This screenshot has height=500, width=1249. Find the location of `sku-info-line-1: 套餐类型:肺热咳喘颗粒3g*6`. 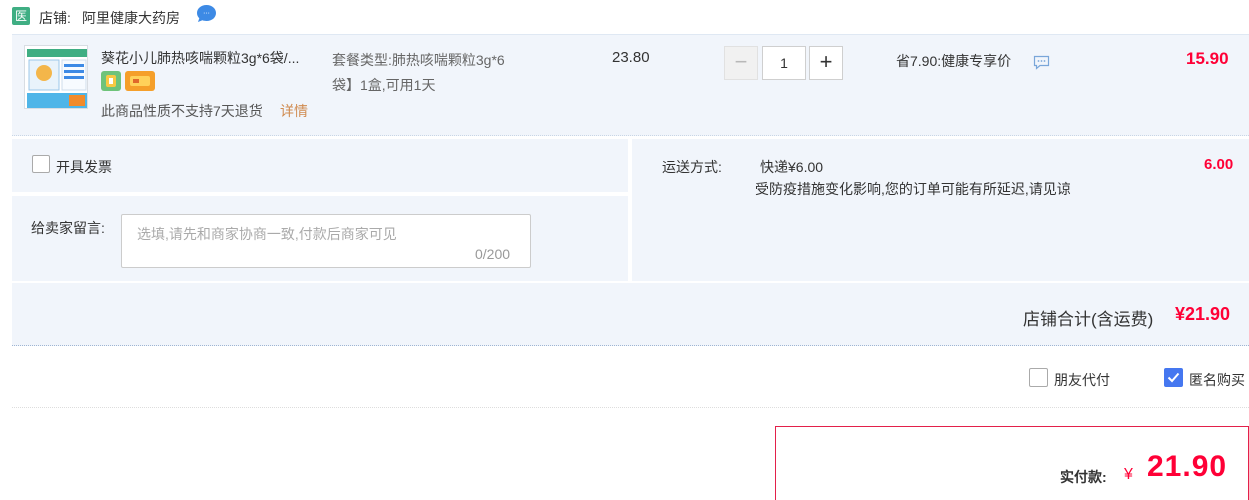

sku-info-line-1: 套餐类型:肺热咳喘颗粒3g*6 is located at coordinates (418, 60).